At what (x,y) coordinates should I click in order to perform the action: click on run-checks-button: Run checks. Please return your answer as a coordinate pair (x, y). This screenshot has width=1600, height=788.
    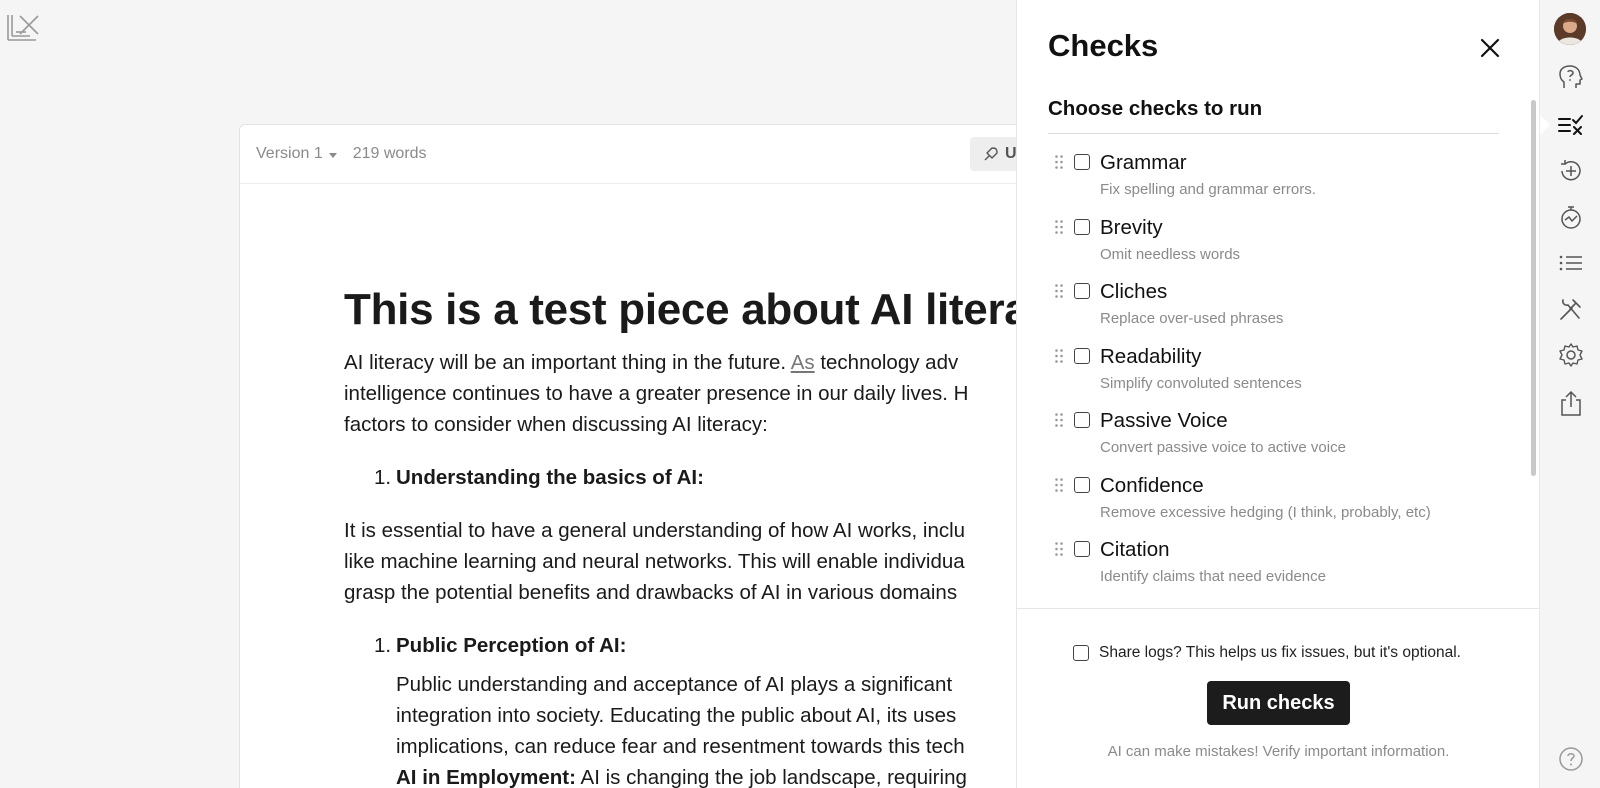
    Looking at the image, I should click on (1278, 703).